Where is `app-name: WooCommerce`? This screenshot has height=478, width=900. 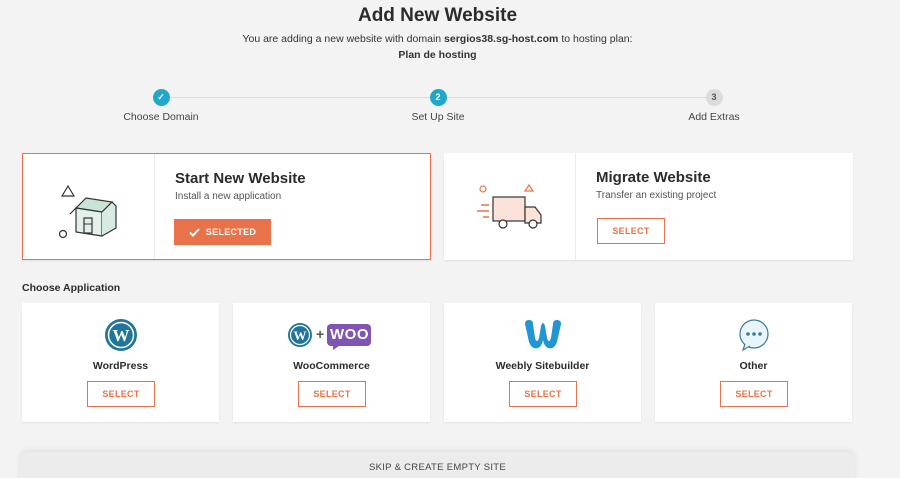
app-name: WooCommerce is located at coordinates (331, 366).